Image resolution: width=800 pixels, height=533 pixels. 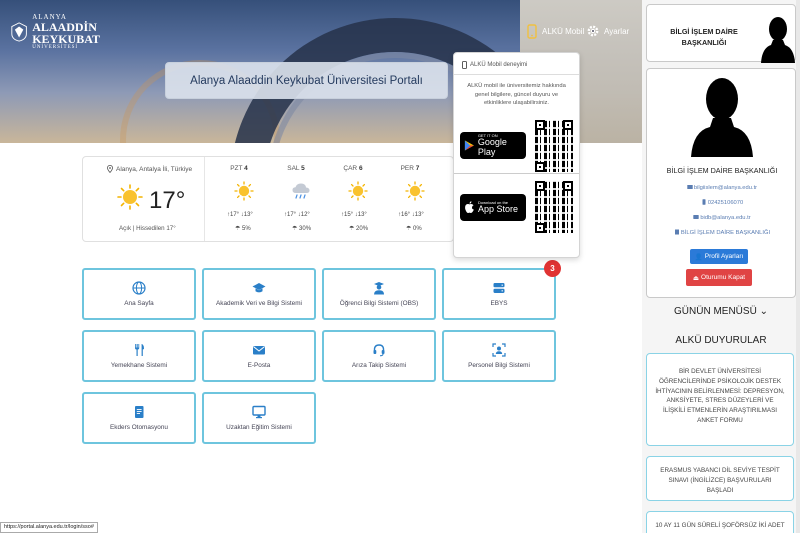 What do you see at coordinates (360, 168) in the screenshot?
I see `day-number: 6` at bounding box center [360, 168].